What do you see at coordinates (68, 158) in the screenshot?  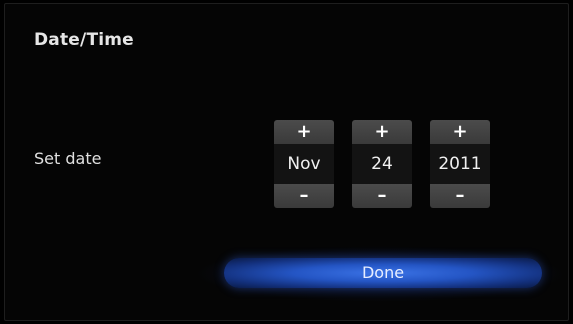 I see `set-date-label: Set date` at bounding box center [68, 158].